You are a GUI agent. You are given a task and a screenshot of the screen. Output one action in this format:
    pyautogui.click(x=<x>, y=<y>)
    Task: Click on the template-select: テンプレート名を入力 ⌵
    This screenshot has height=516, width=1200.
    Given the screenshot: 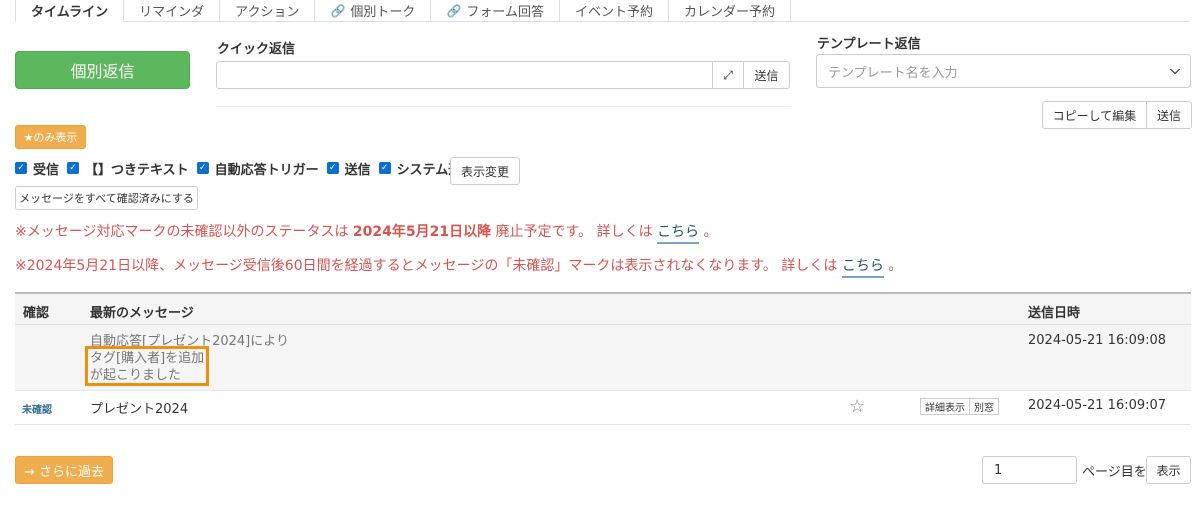 What is the action you would take?
    pyautogui.click(x=1003, y=71)
    